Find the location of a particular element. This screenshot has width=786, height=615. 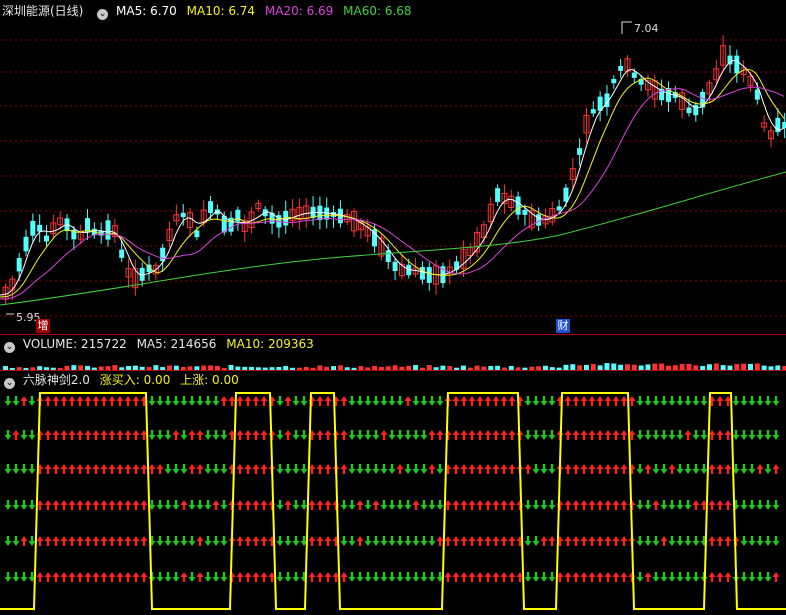

event-marker-zeng: 增 is located at coordinates (43, 326).